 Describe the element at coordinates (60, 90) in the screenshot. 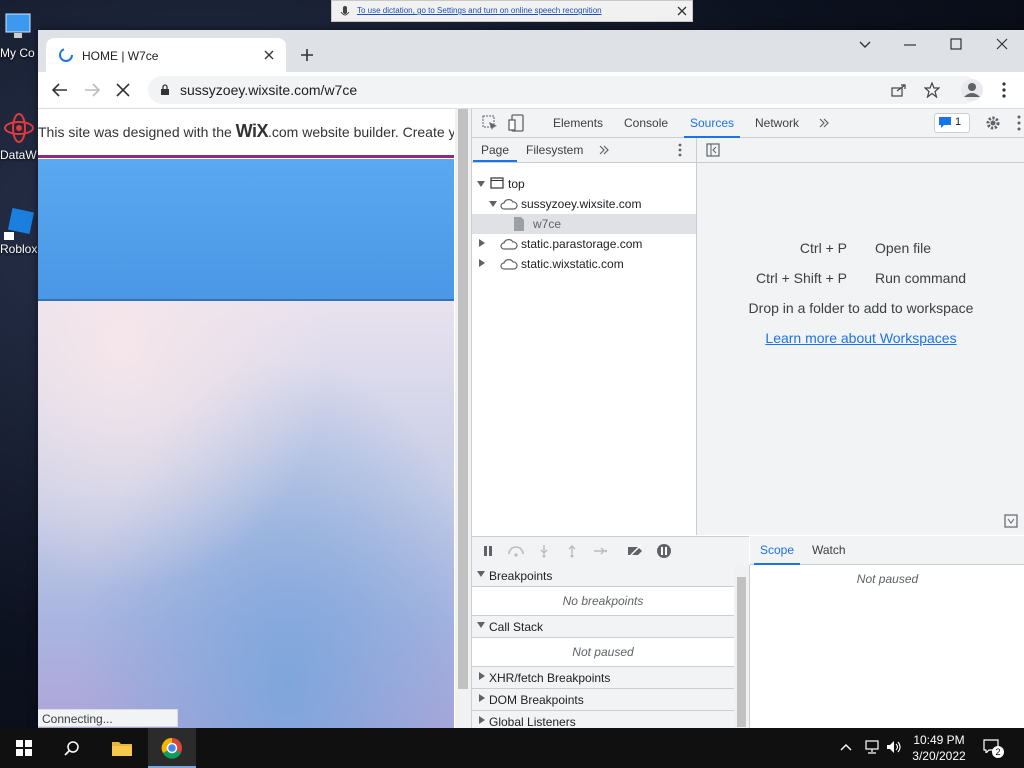

I see `back-icon` at that location.